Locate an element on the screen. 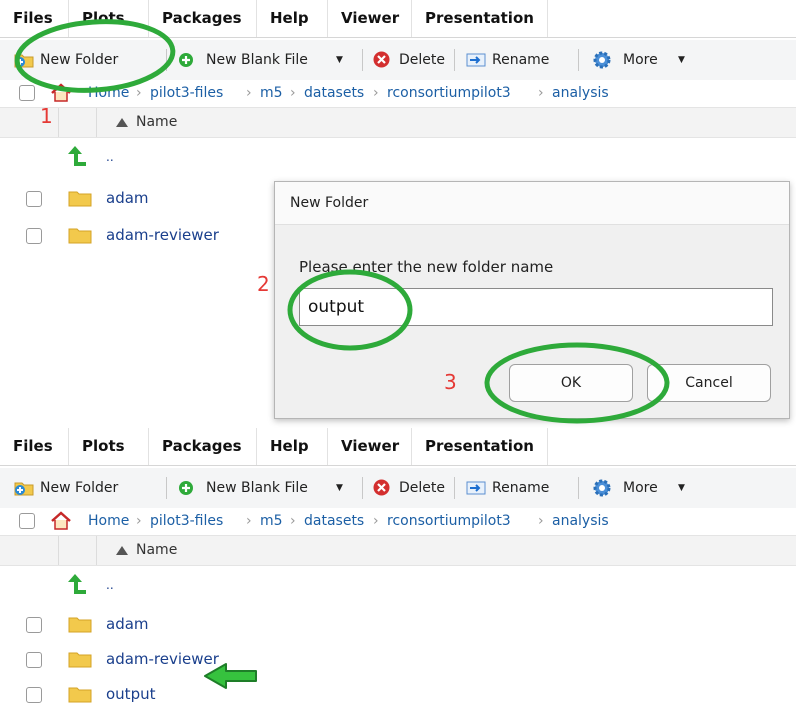 The image size is (796, 713). file-row-adam: adam is located at coordinates (398, 624).